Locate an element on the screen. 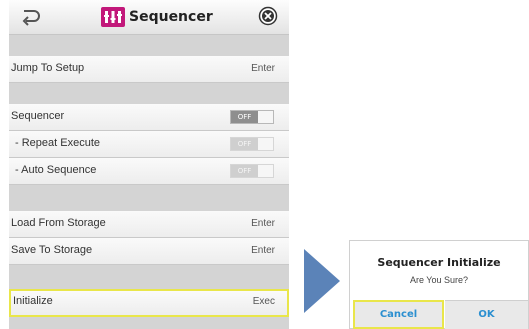 Image resolution: width=529 pixels, height=329 pixels. jump-to-setup-value: Enter is located at coordinates (263, 68).